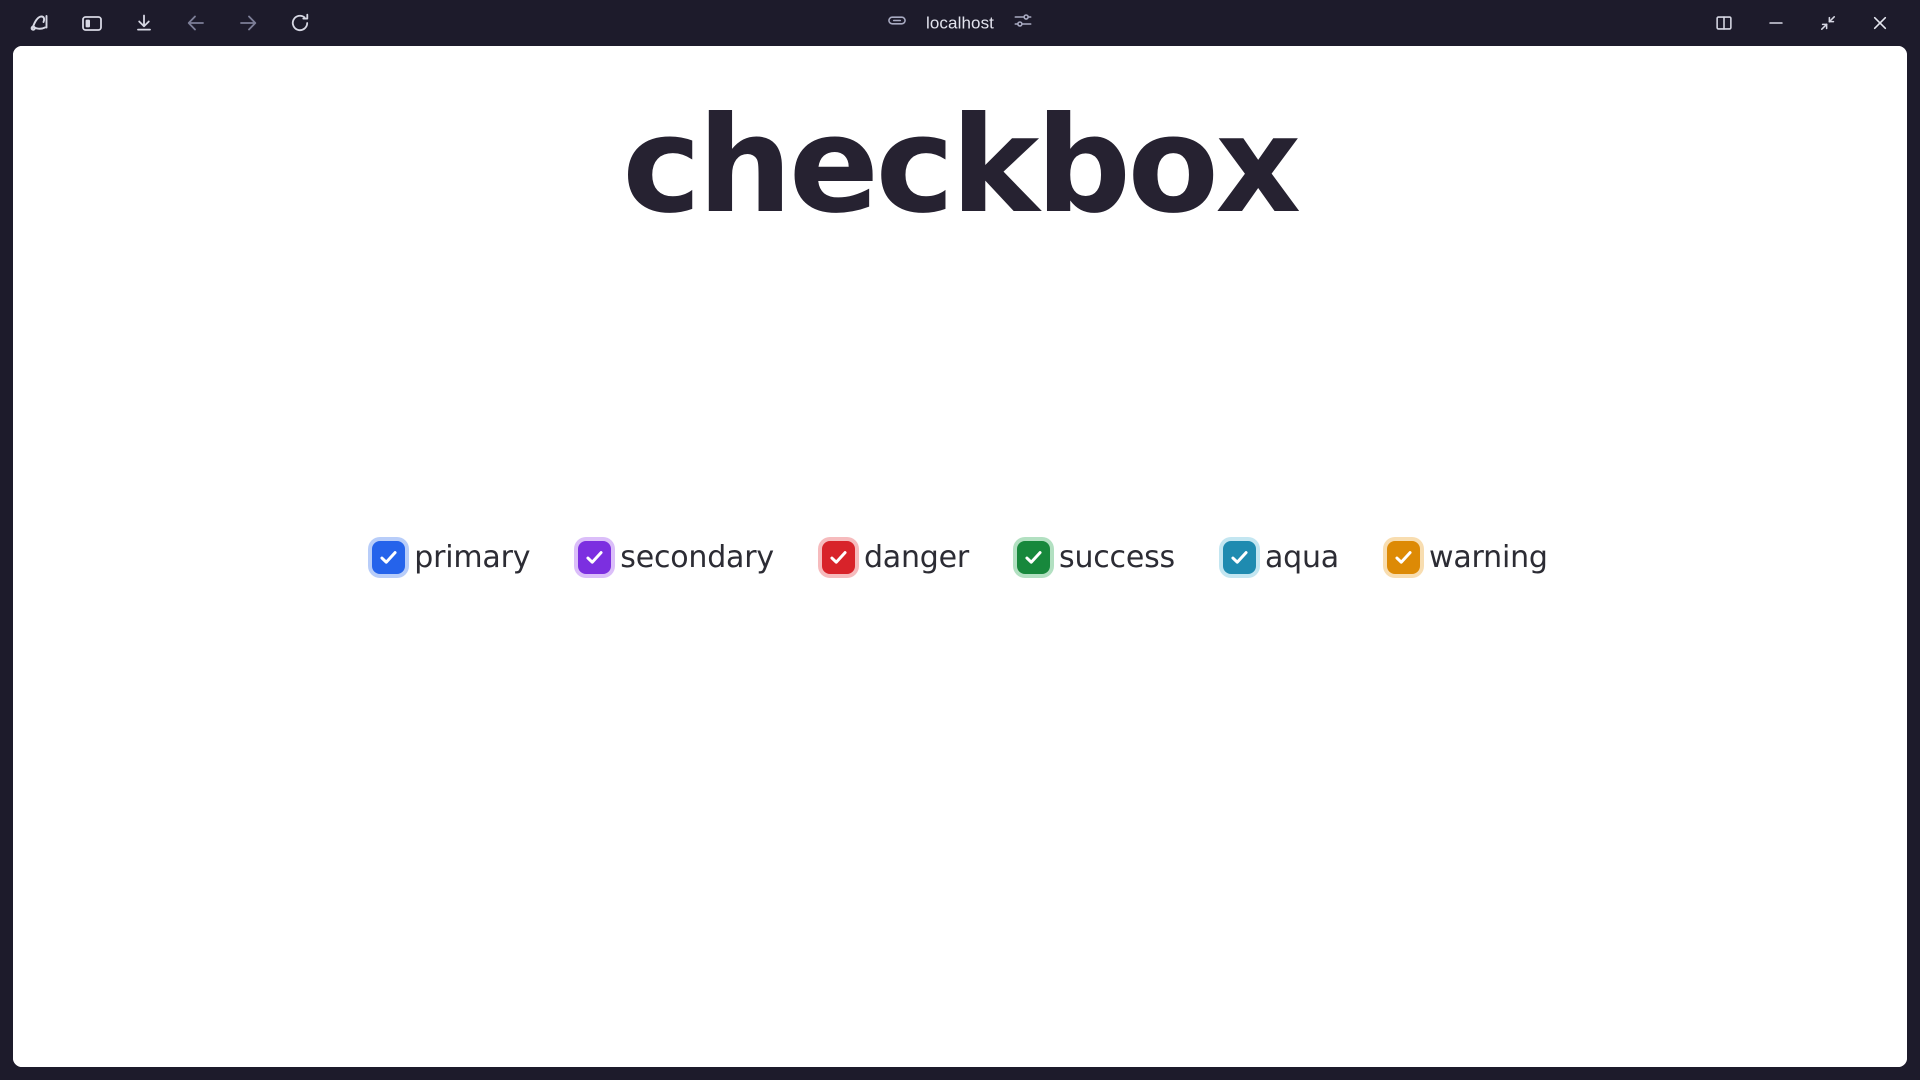  What do you see at coordinates (1488, 557) in the screenshot?
I see `checkbox-label-warning: warning` at bounding box center [1488, 557].